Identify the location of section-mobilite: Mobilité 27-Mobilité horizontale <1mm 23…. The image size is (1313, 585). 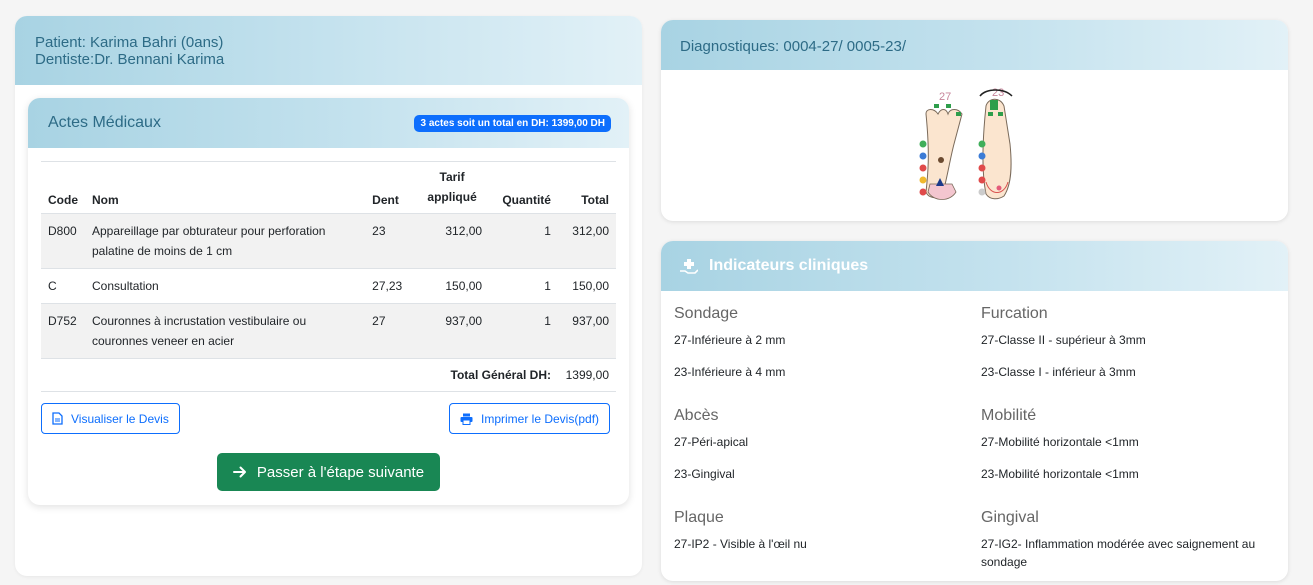
(1131, 452).